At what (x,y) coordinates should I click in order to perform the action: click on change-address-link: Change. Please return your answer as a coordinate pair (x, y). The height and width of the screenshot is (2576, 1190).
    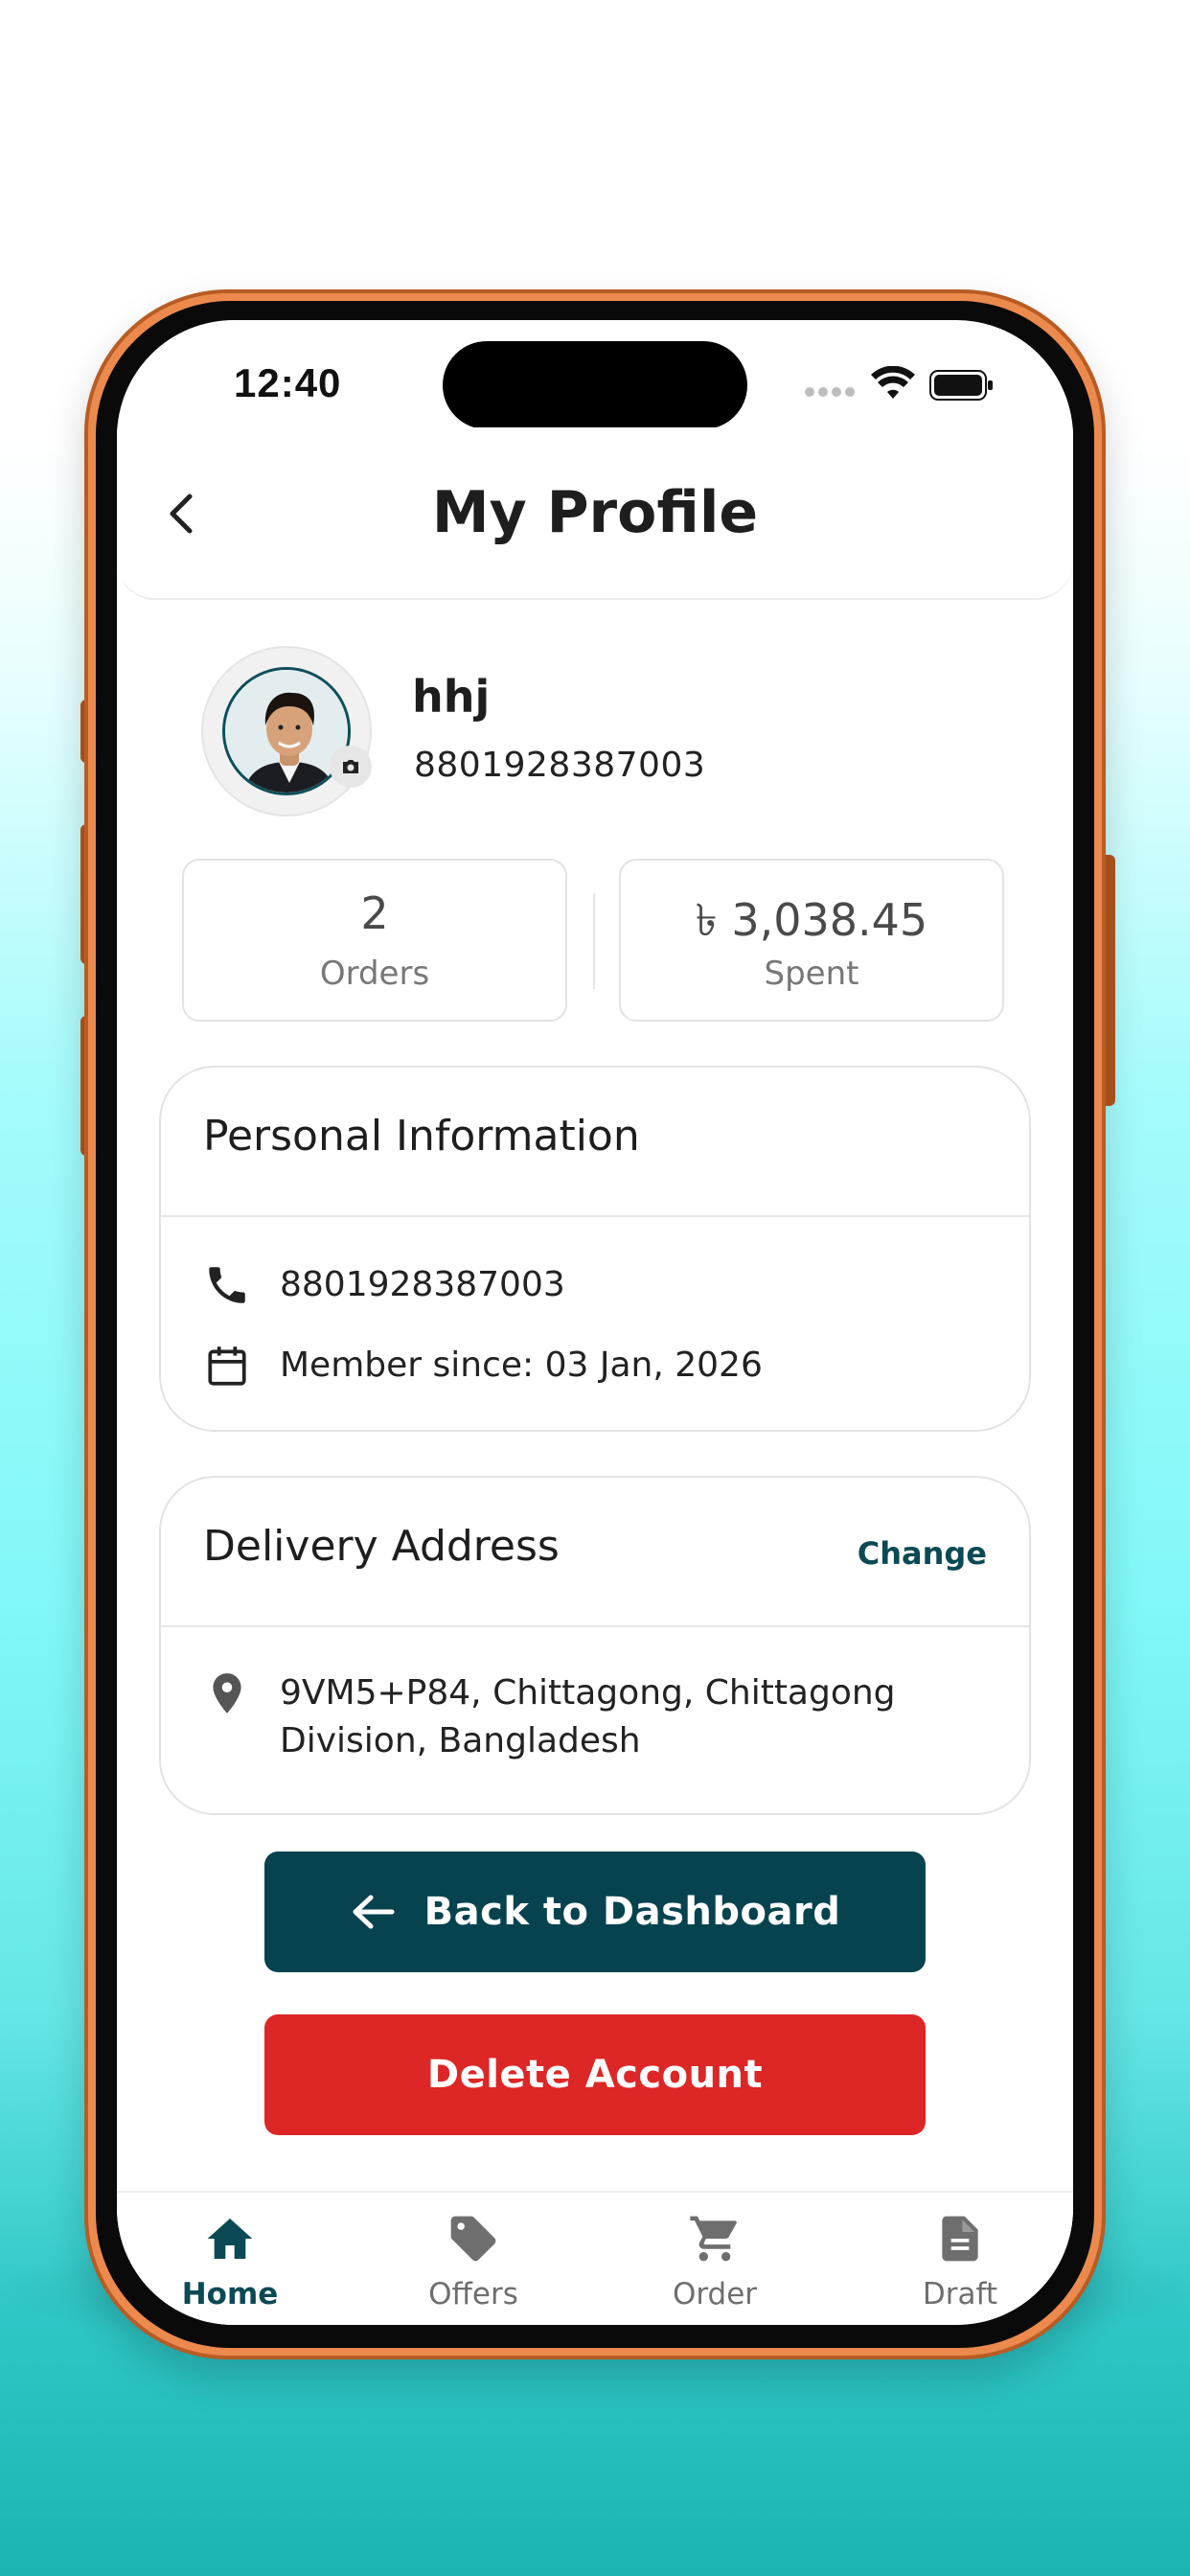
    Looking at the image, I should click on (922, 1553).